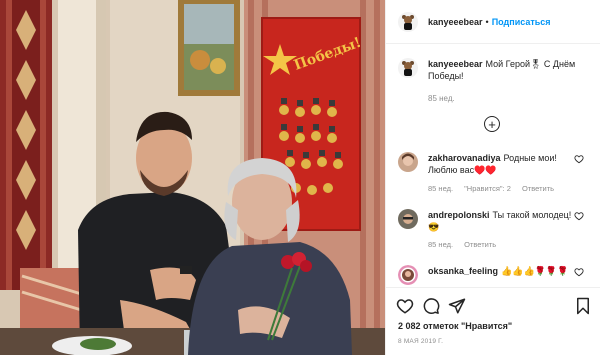 Image resolution: width=600 pixels, height=355 pixels. I want to click on comment-username: oksanka_feeling, so click(463, 271).